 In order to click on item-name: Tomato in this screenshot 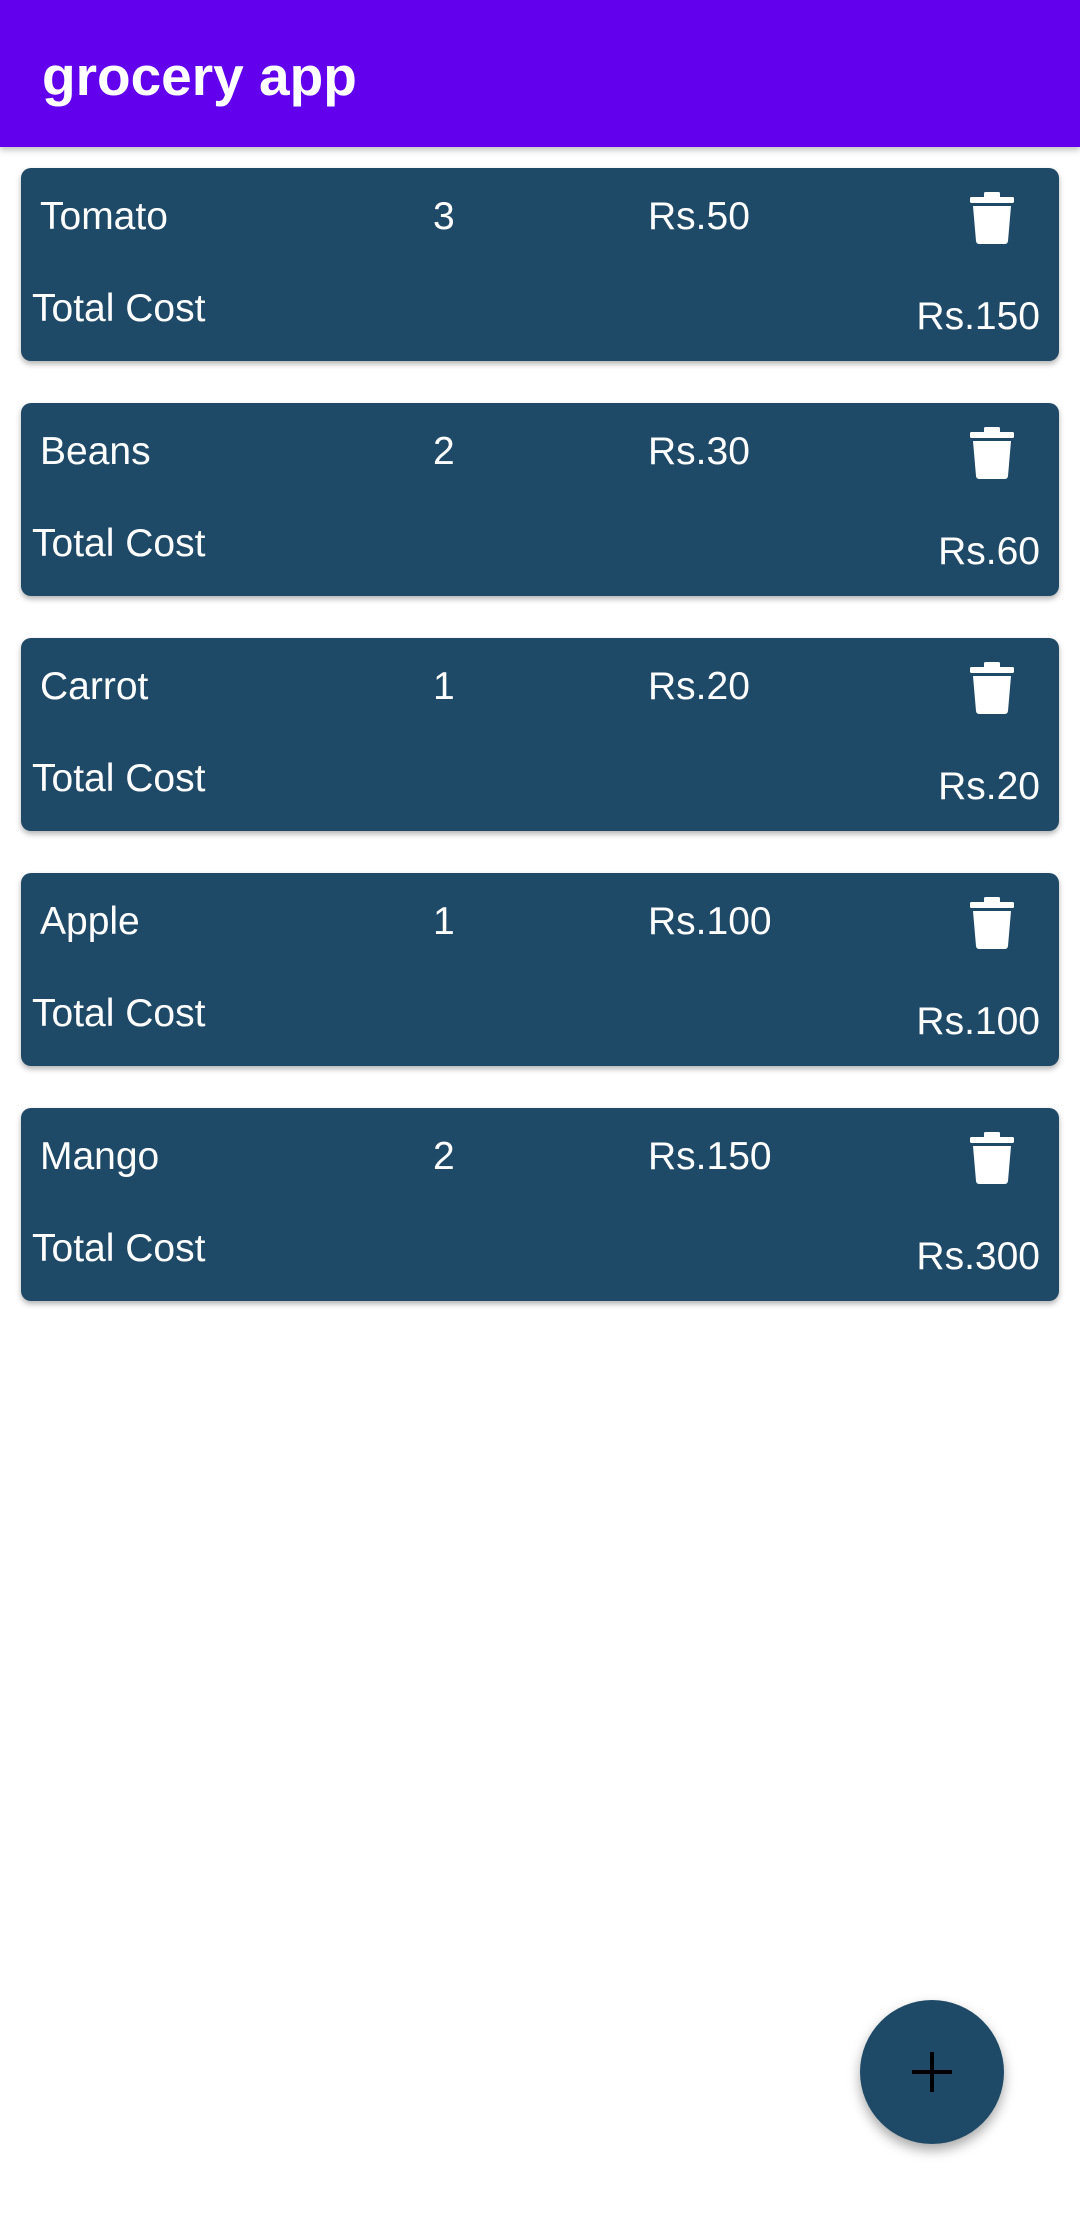, I will do `click(104, 216)`.